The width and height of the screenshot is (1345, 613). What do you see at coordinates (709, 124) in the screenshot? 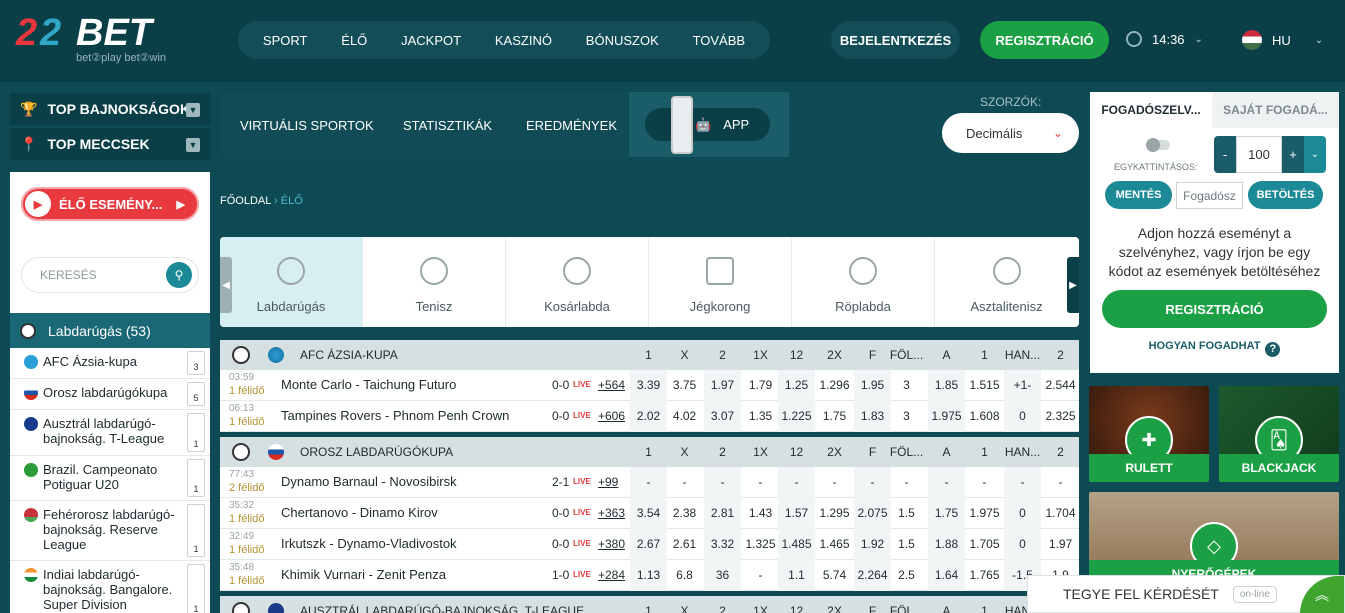
I see `app-promo: 🤖 APP` at bounding box center [709, 124].